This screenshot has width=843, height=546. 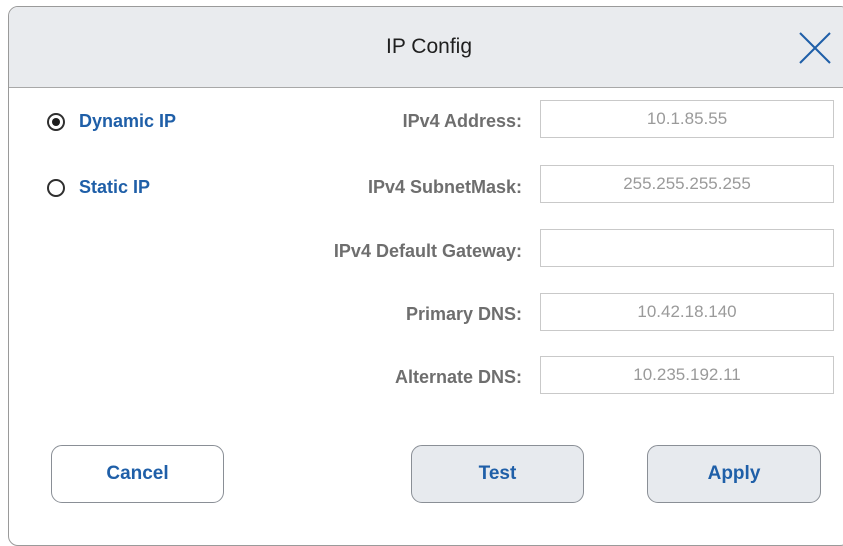 I want to click on radio-dynamic-ip: Dynamic IP, so click(x=111, y=121).